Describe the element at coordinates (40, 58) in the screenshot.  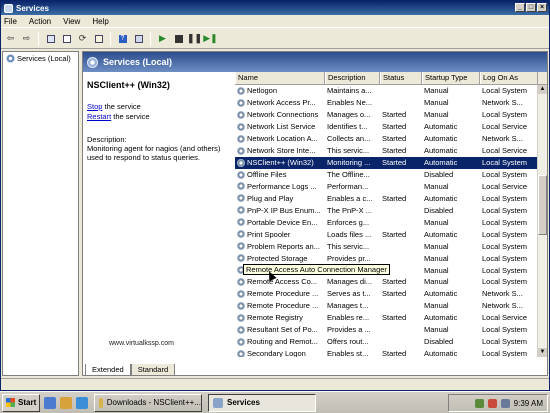
I see `tree-node-services-local: Services (Local)` at that location.